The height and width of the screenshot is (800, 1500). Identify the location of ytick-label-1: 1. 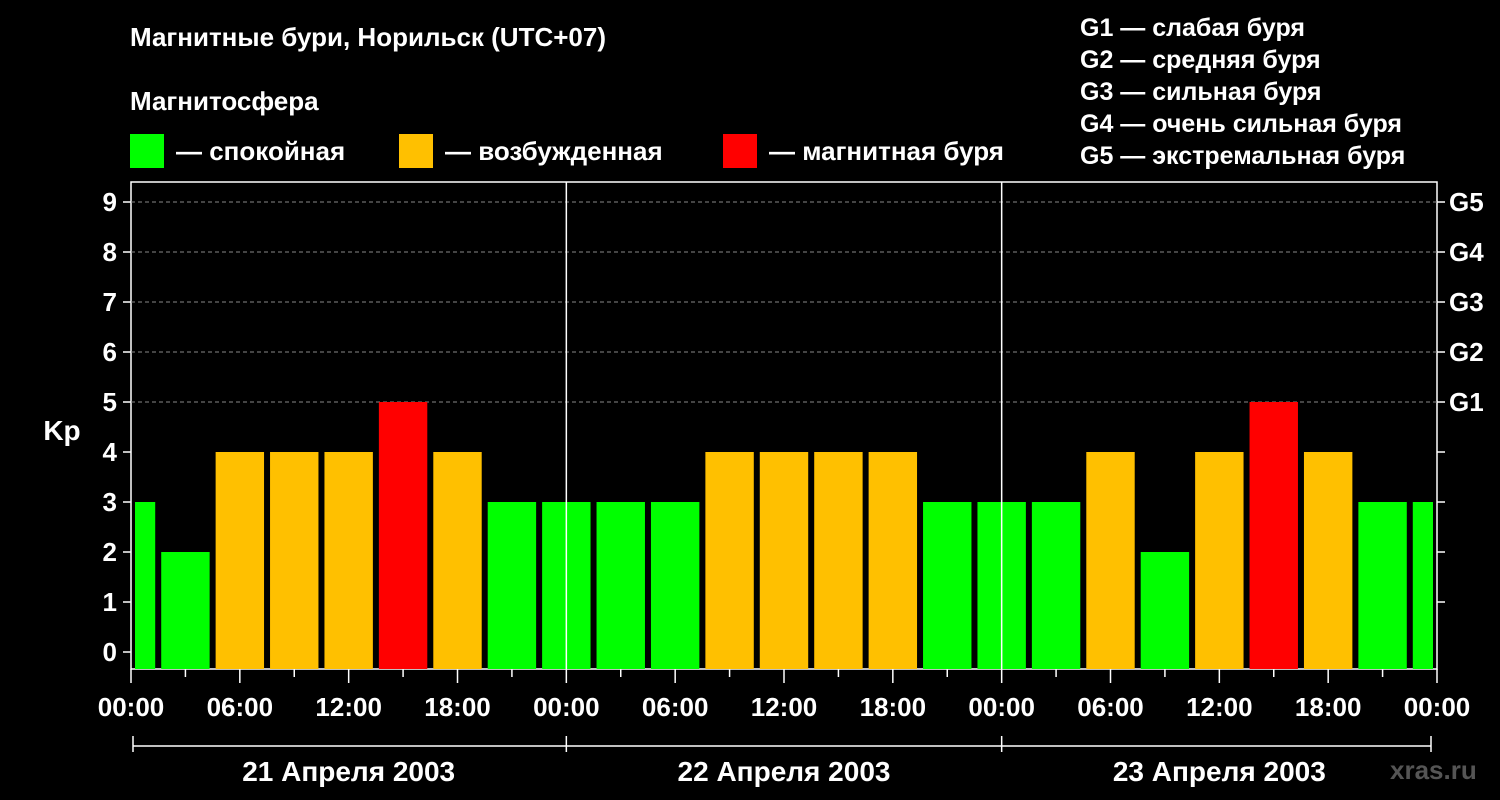
(110, 602).